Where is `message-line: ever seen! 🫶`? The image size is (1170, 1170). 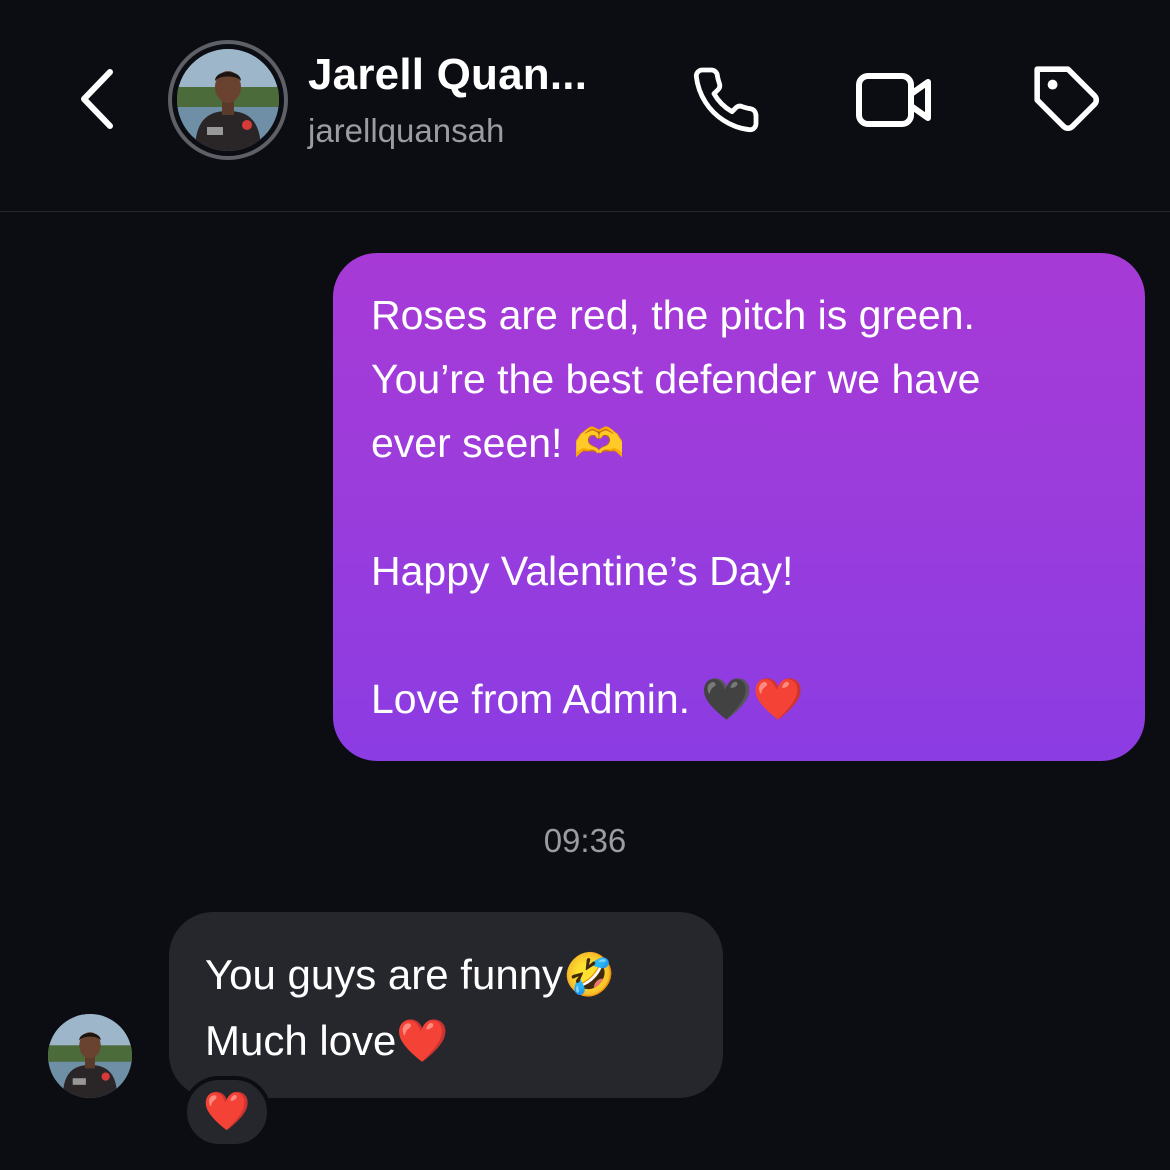
message-line: ever seen! 🫶 is located at coordinates (498, 443).